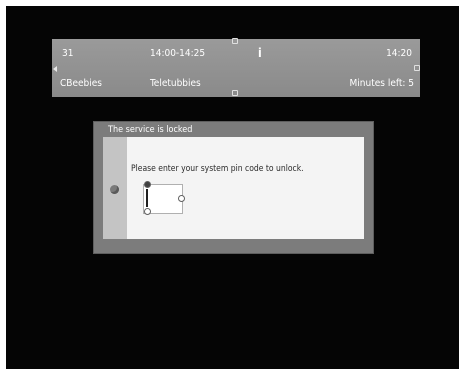 Image resolution: width=465 pixels, height=374 pixels. Describe the element at coordinates (181, 198) in the screenshot. I see `handle-right-icon` at that location.